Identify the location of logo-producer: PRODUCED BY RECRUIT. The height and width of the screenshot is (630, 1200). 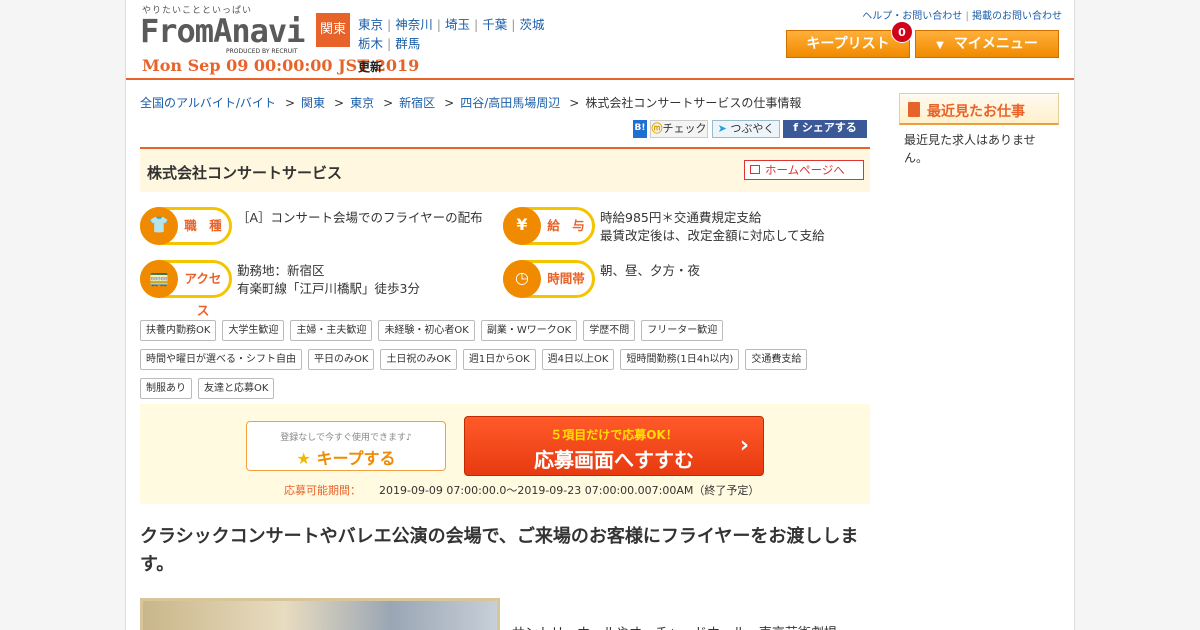
(262, 51).